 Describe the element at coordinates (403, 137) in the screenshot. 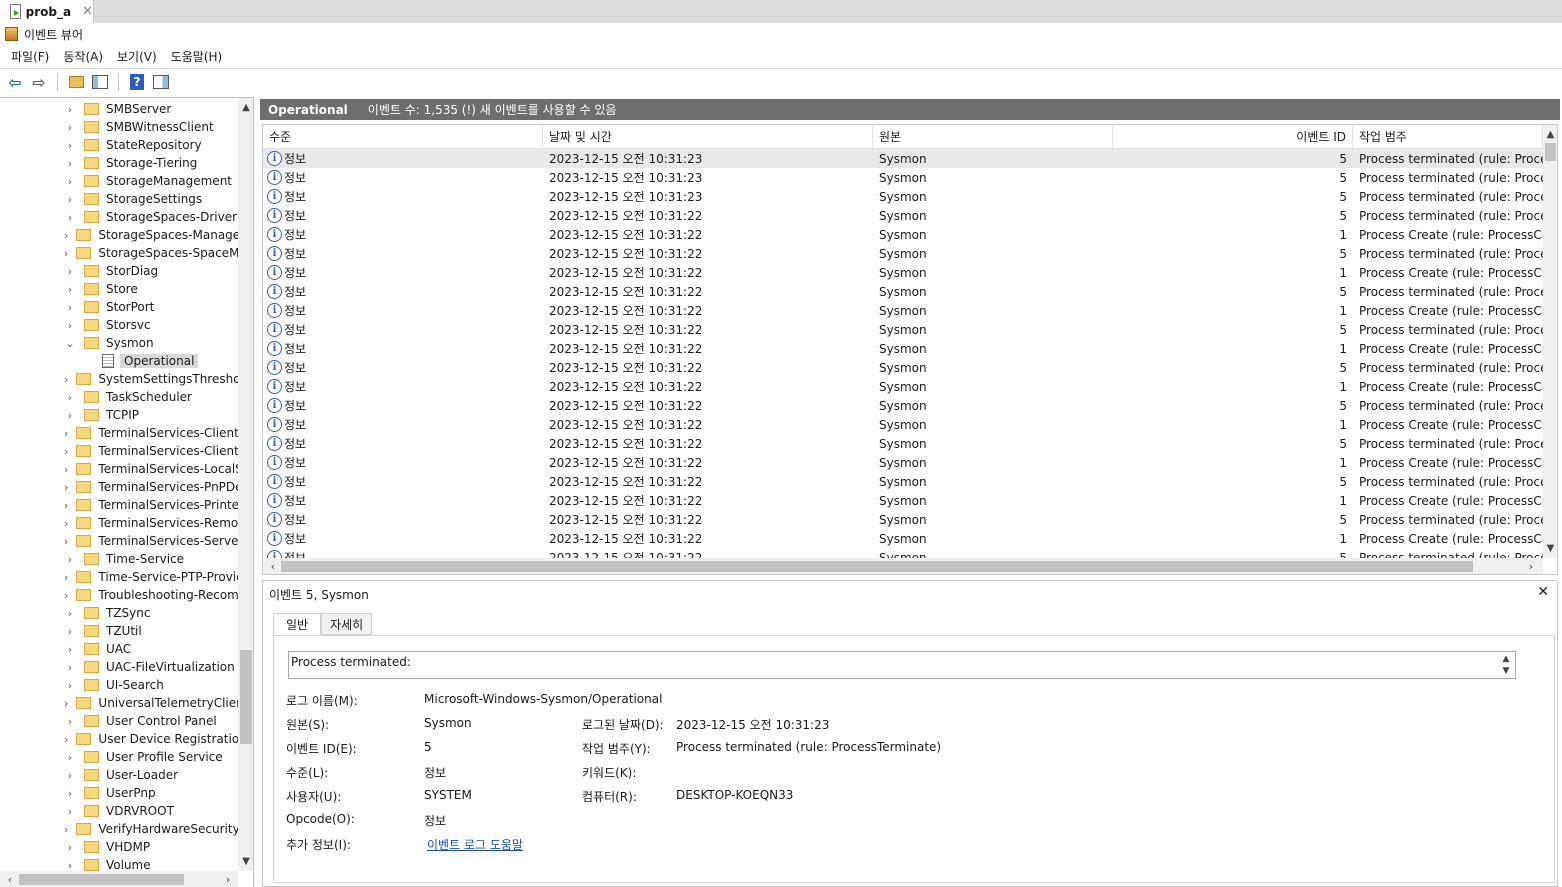

I see `column-level: 수준` at that location.